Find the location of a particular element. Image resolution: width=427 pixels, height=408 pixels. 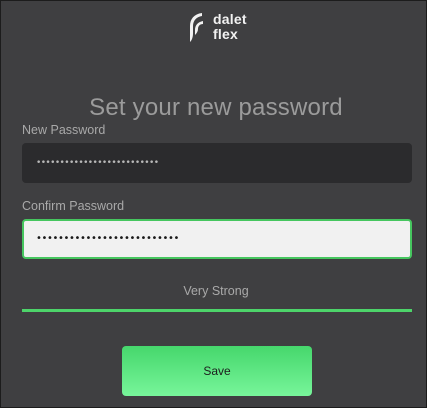

confirm-password-input: •••••••••••••••••••••••••• is located at coordinates (217, 239).